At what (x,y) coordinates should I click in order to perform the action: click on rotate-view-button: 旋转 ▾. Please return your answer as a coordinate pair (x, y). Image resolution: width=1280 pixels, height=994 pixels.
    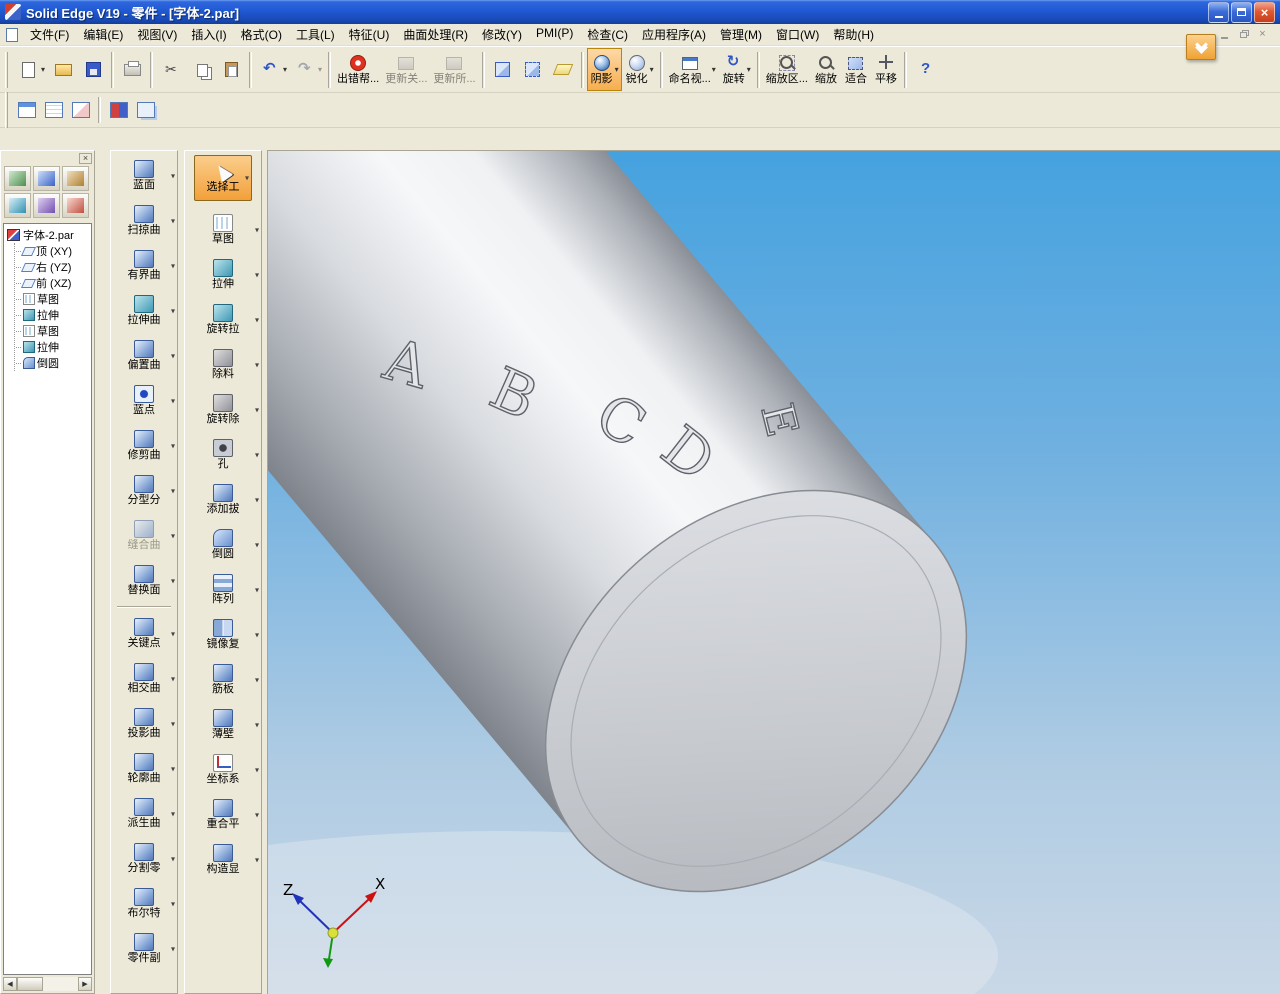
    Looking at the image, I should click on (736, 69).